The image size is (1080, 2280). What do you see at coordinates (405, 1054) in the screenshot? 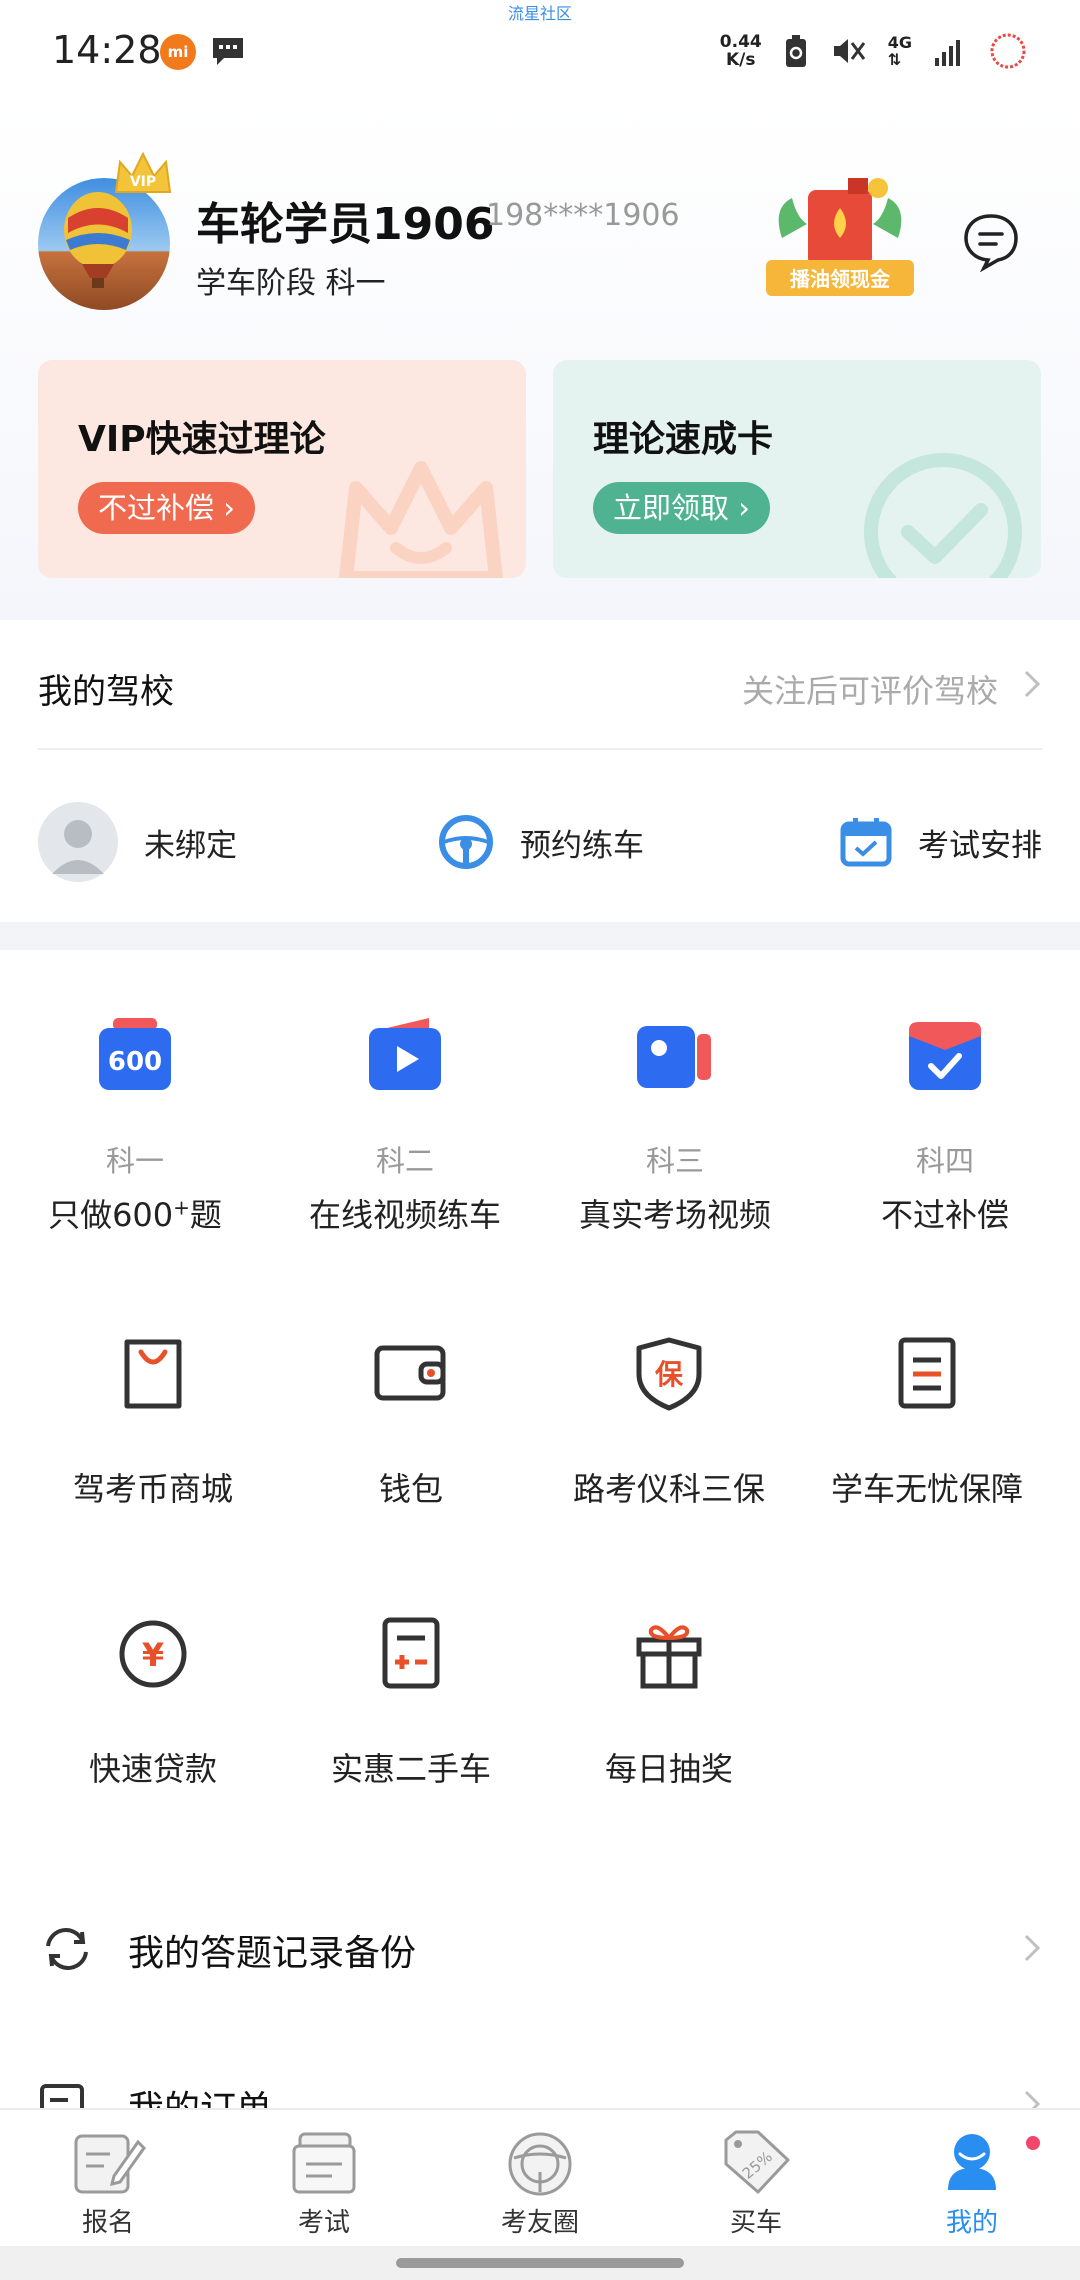
I see `video-play-icon` at bounding box center [405, 1054].